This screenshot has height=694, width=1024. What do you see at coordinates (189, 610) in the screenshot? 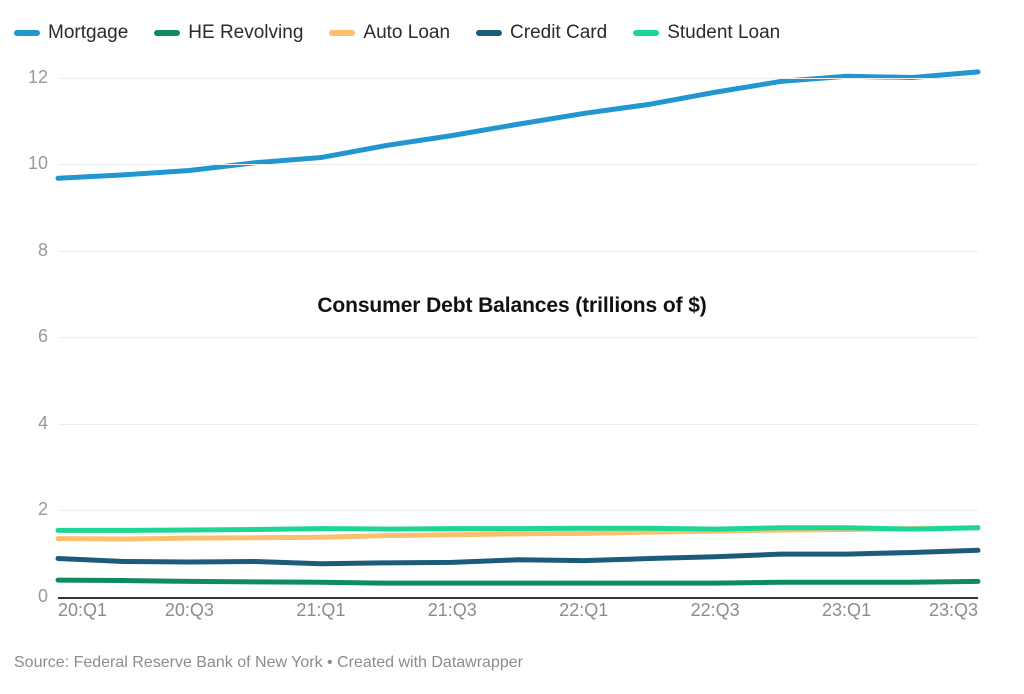
I see `x-axis-tick-label: 20:Q3` at bounding box center [189, 610].